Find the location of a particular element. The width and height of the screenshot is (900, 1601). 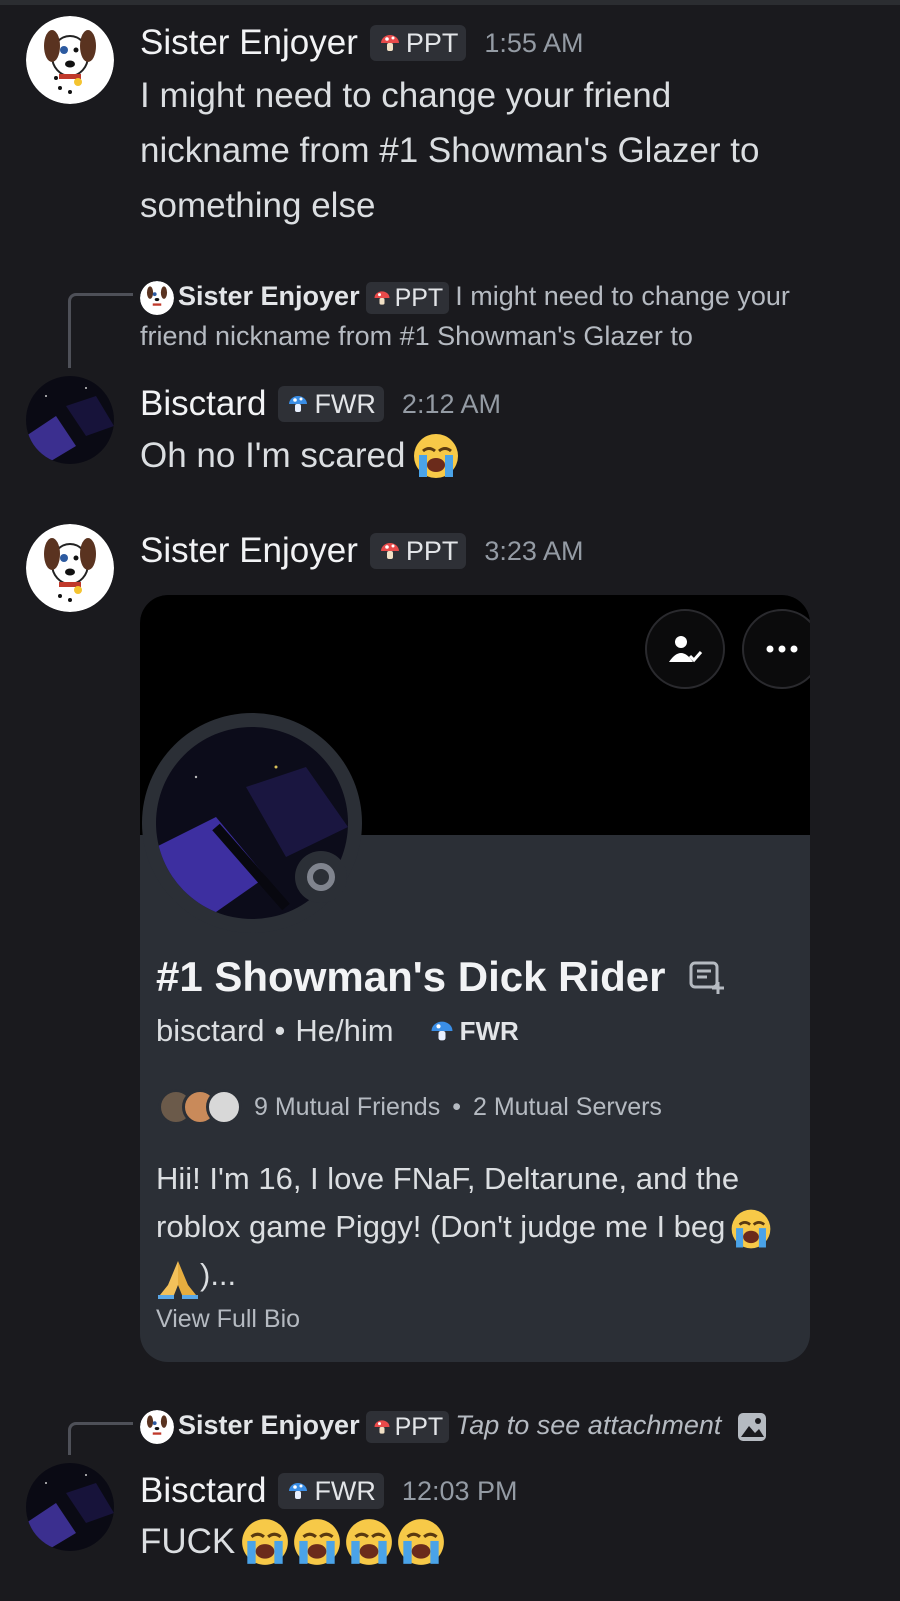

top-divider is located at coordinates (450, 2).